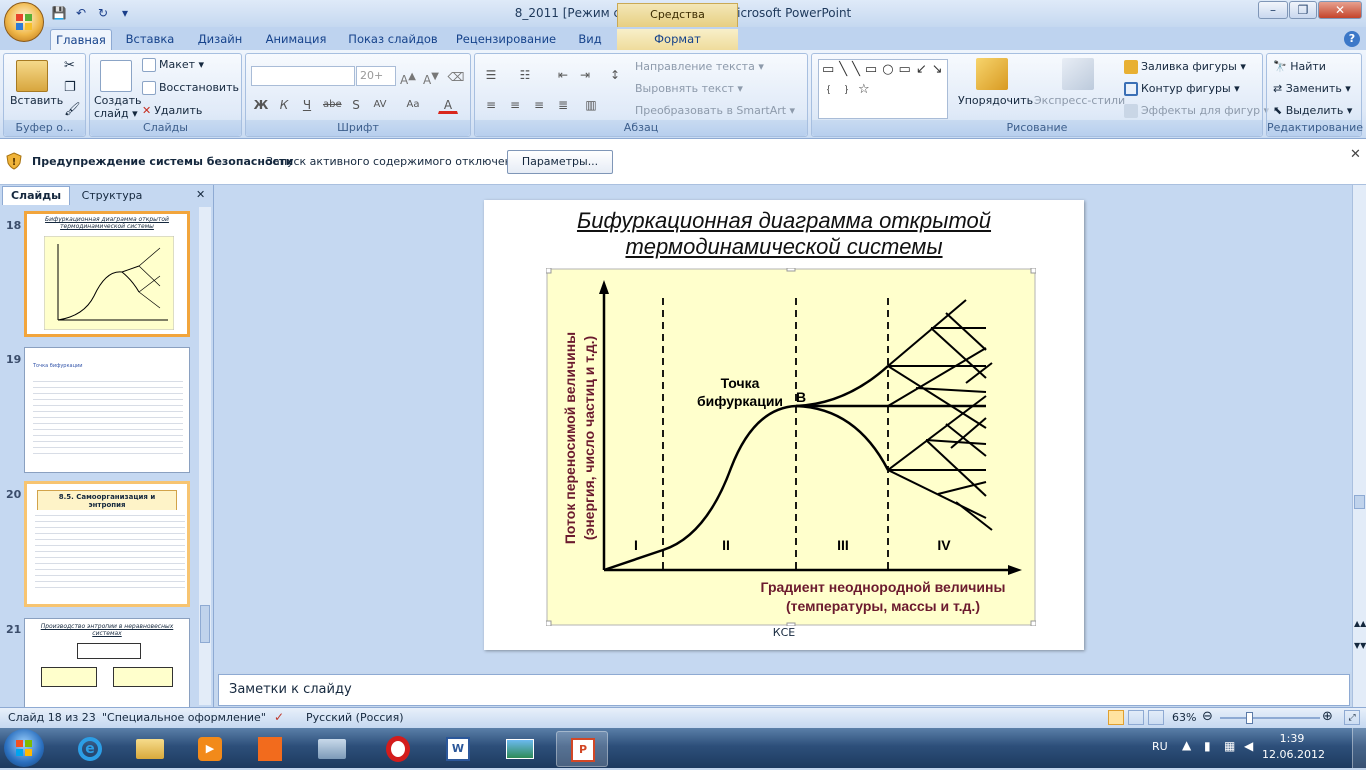 This screenshot has width=1366, height=770. I want to click on columns-icon: ▥, so click(591, 104).